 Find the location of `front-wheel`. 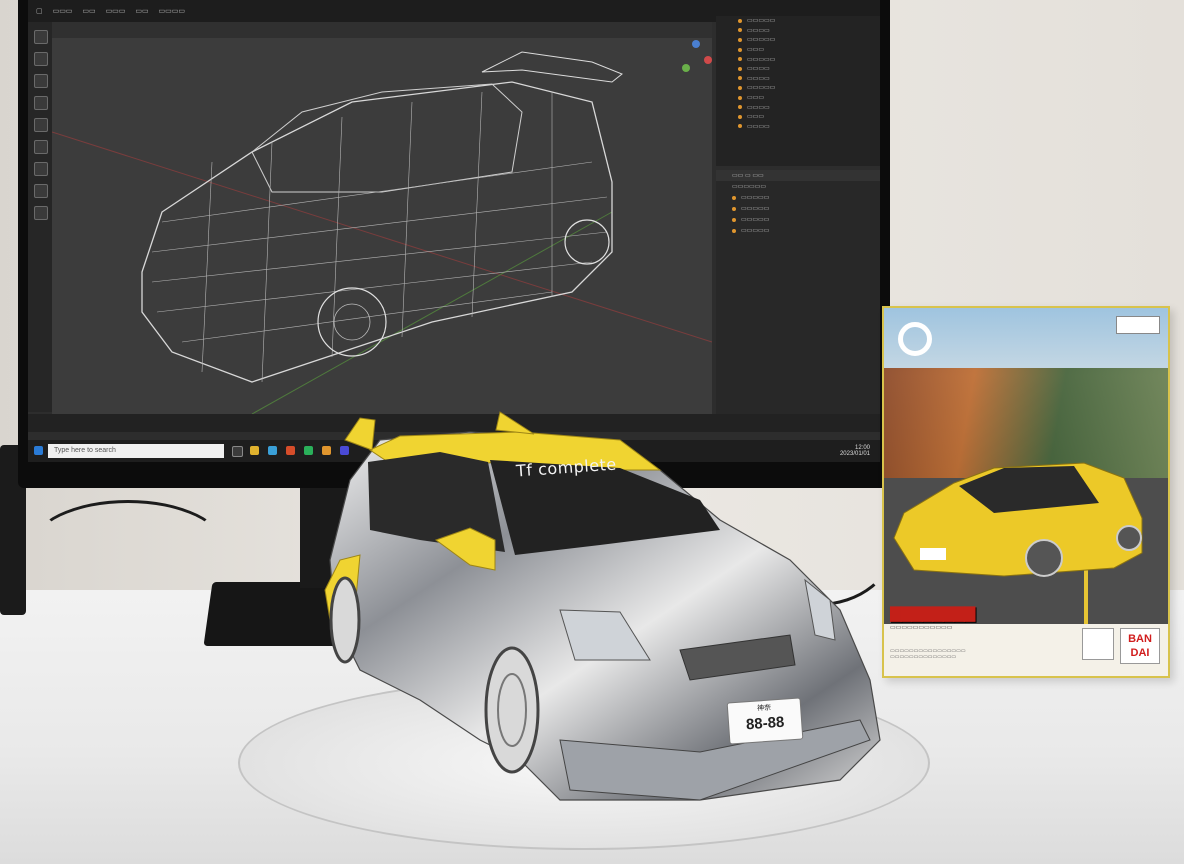

front-wheel is located at coordinates (512, 710).